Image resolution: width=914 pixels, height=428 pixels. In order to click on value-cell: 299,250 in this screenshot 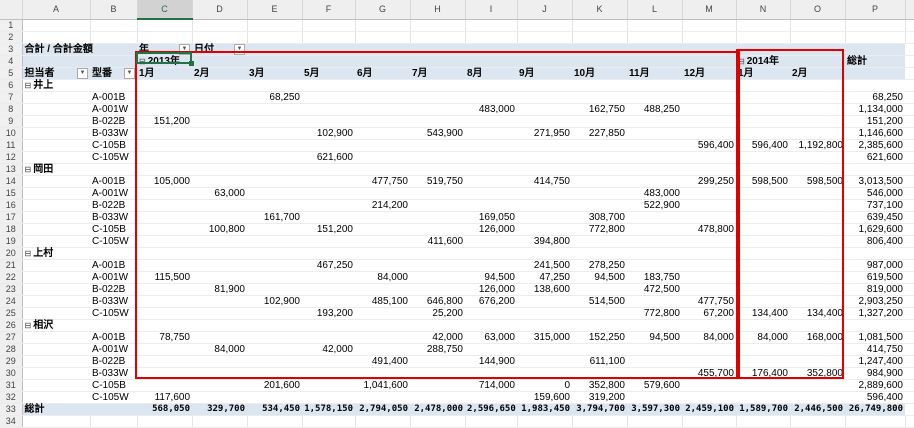, I will do `click(709, 181)`.